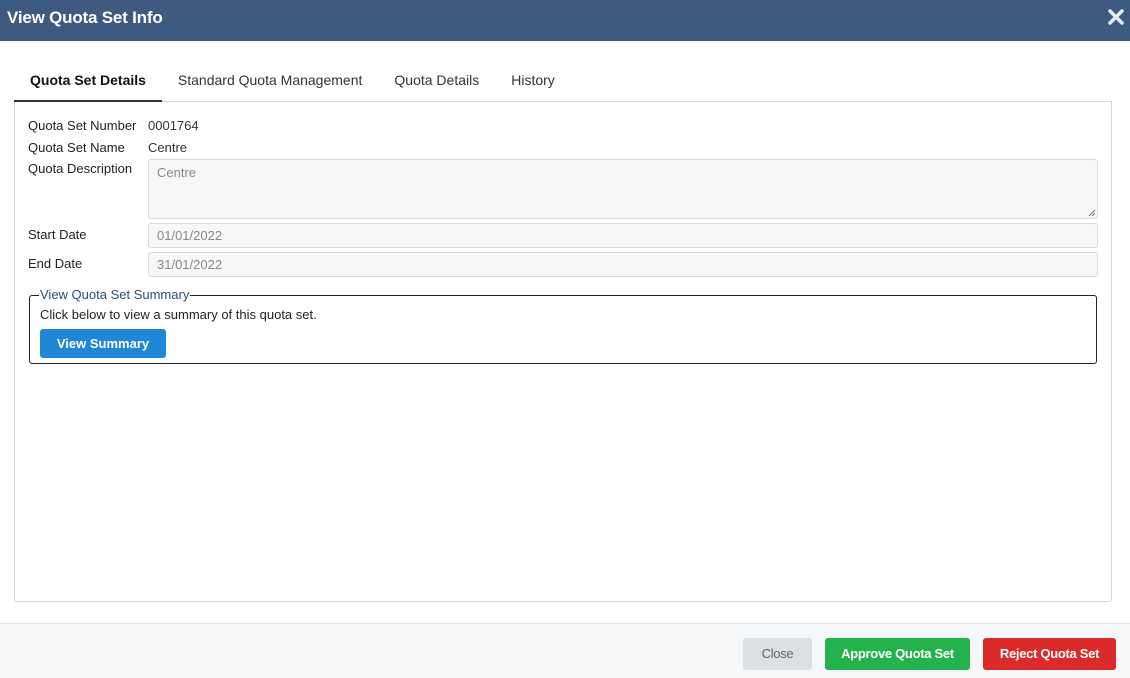 The image size is (1130, 678). I want to click on tab-standard-quota-management: Standard Quota Management, so click(270, 82).